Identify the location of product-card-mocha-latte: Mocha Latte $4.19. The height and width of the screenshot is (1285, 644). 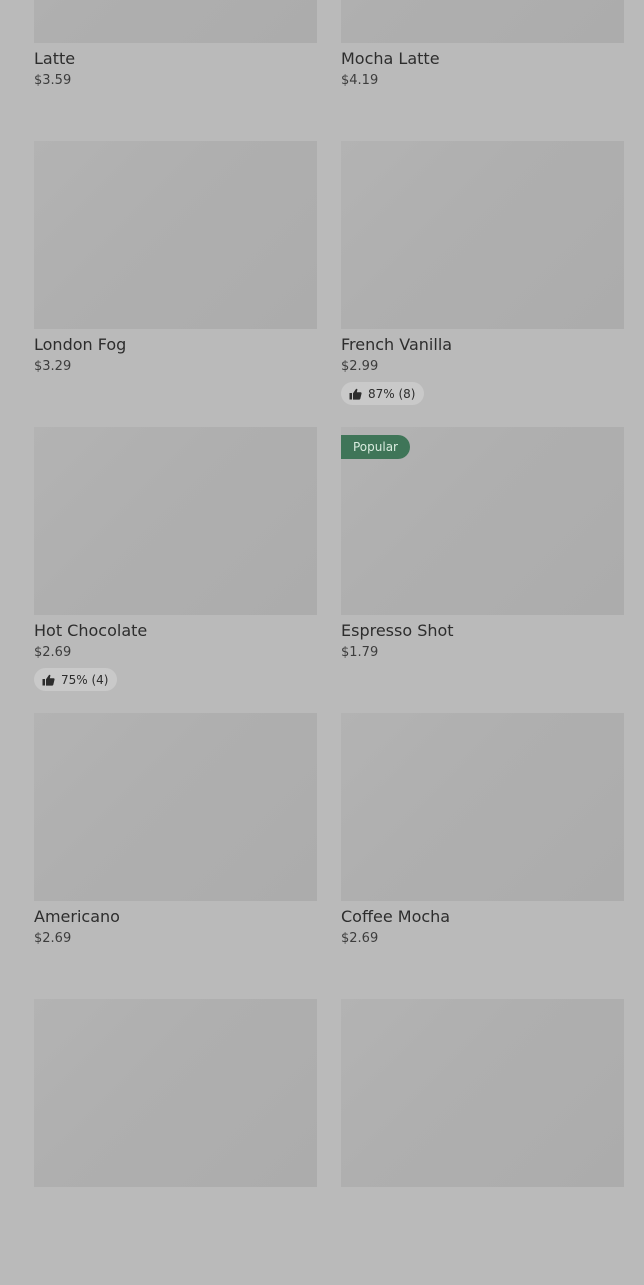
(482, 70).